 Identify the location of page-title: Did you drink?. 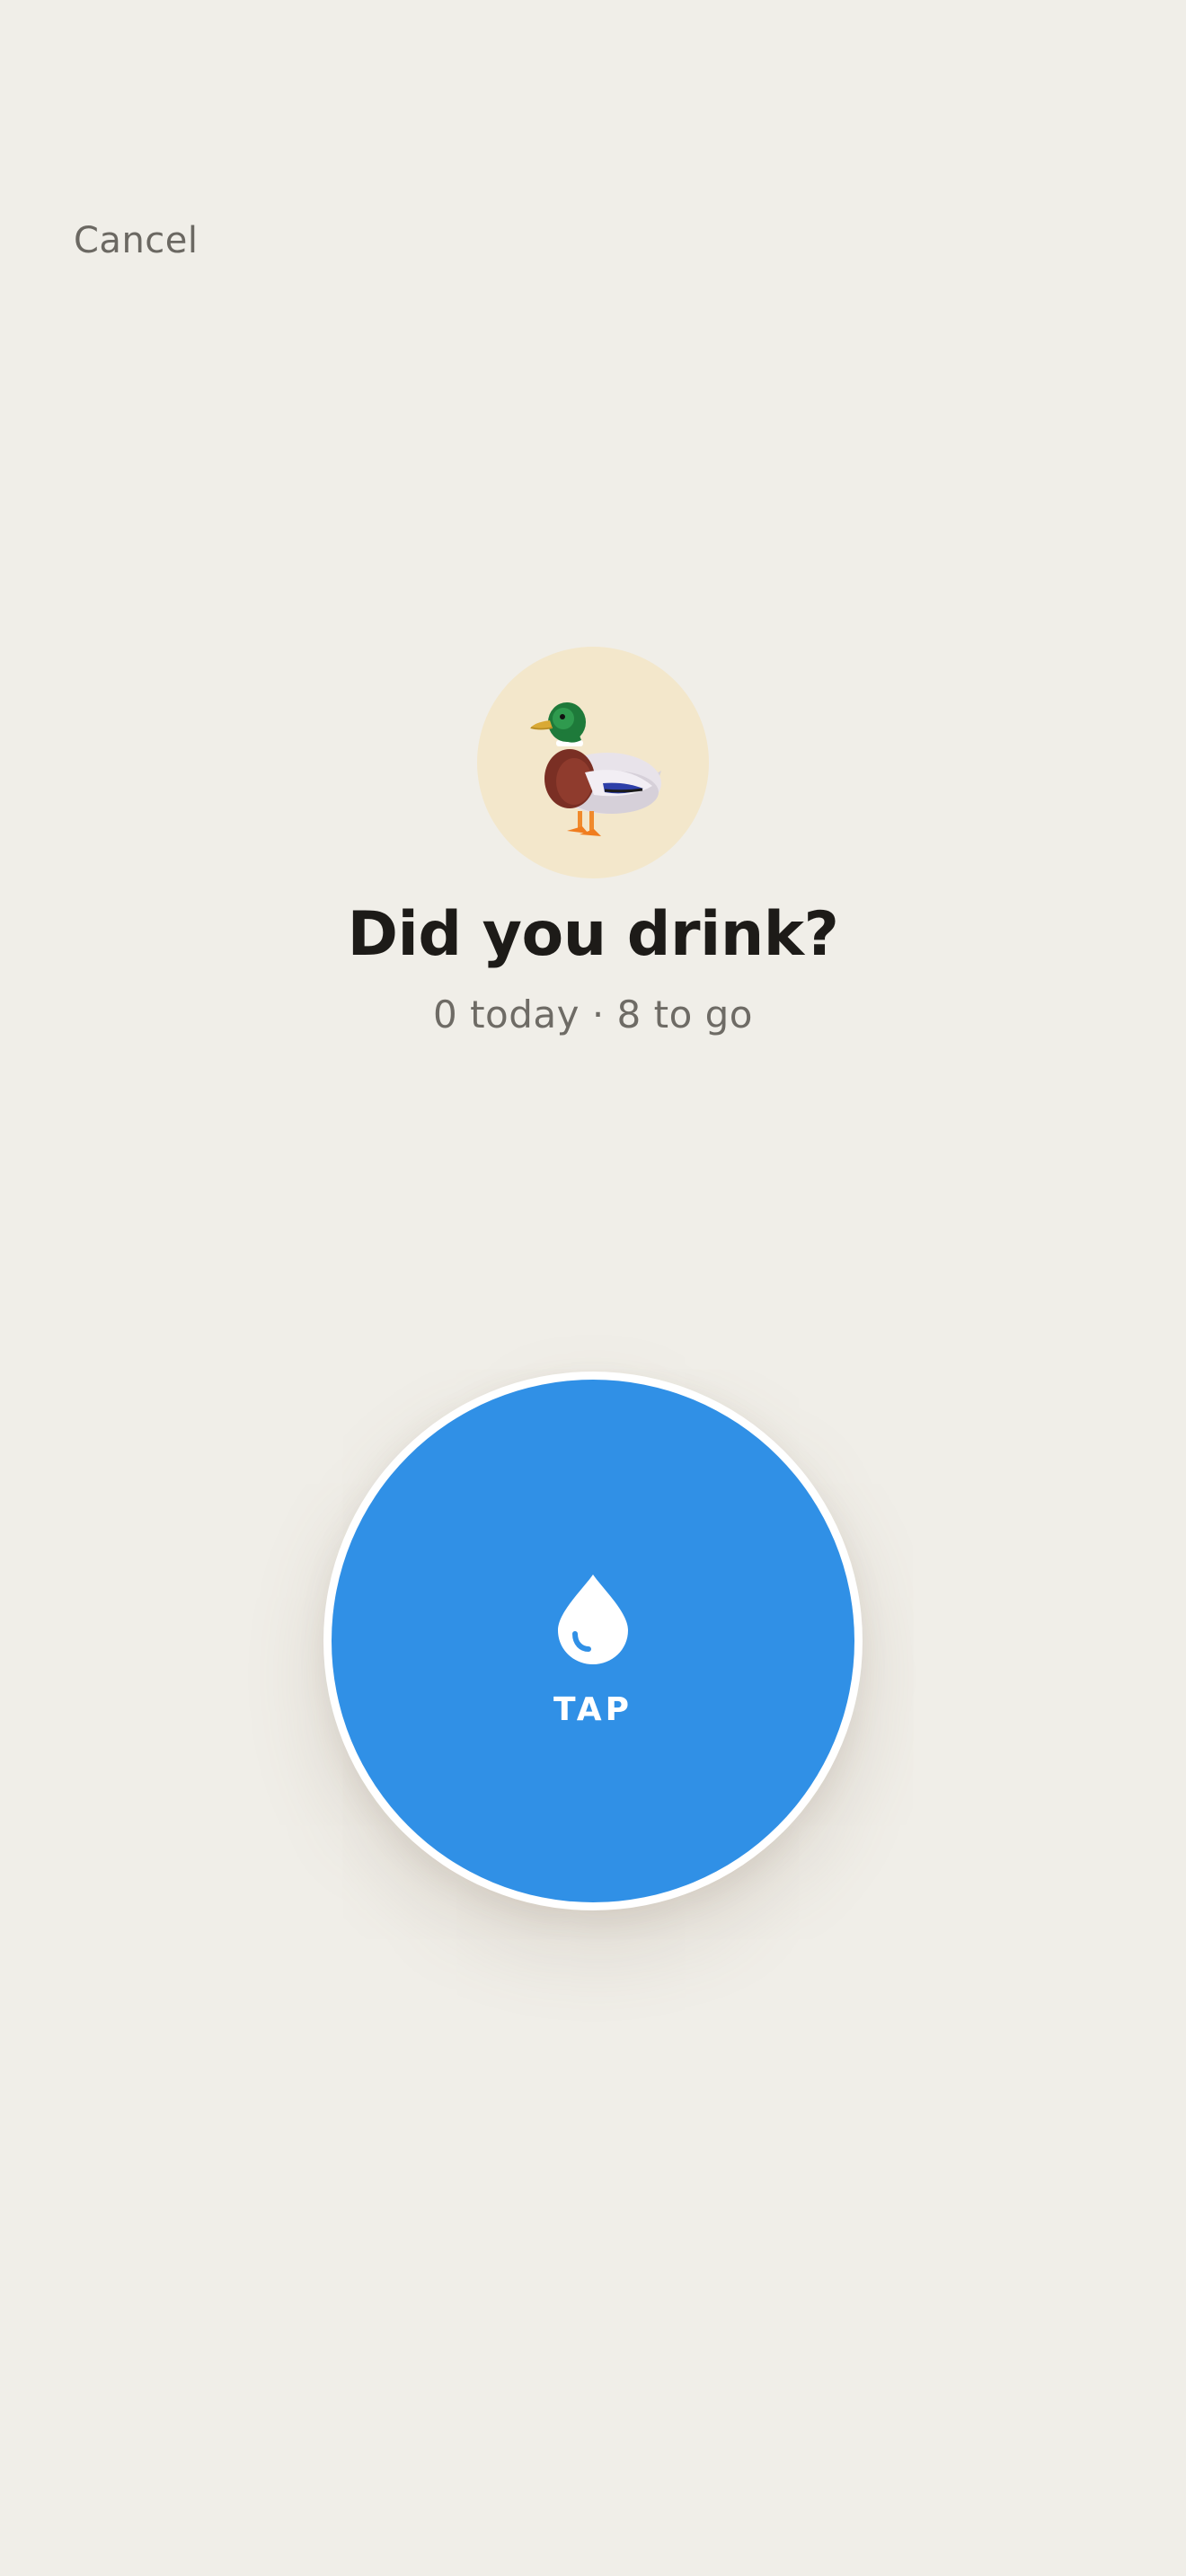
(593, 934).